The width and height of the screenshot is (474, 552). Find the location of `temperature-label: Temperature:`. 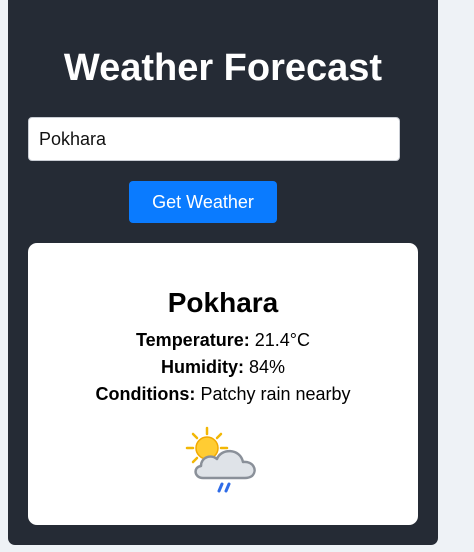

temperature-label: Temperature: is located at coordinates (193, 340).